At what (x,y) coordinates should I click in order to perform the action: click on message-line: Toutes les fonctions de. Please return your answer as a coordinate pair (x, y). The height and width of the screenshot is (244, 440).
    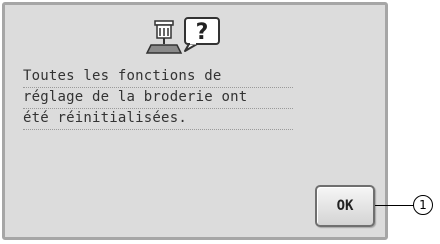
    Looking at the image, I should click on (158, 77).